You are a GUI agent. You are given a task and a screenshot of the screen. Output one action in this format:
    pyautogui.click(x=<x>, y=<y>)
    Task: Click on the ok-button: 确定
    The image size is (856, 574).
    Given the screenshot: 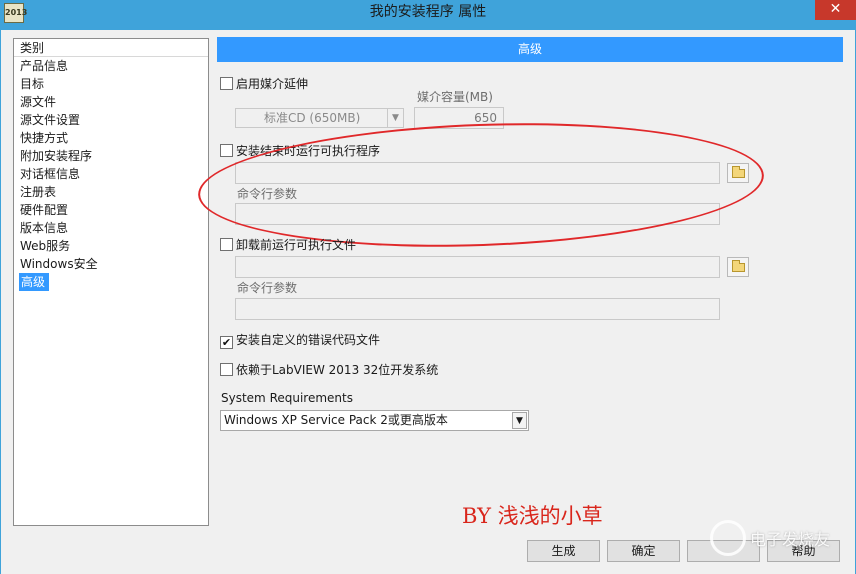 What is the action you would take?
    pyautogui.click(x=643, y=551)
    